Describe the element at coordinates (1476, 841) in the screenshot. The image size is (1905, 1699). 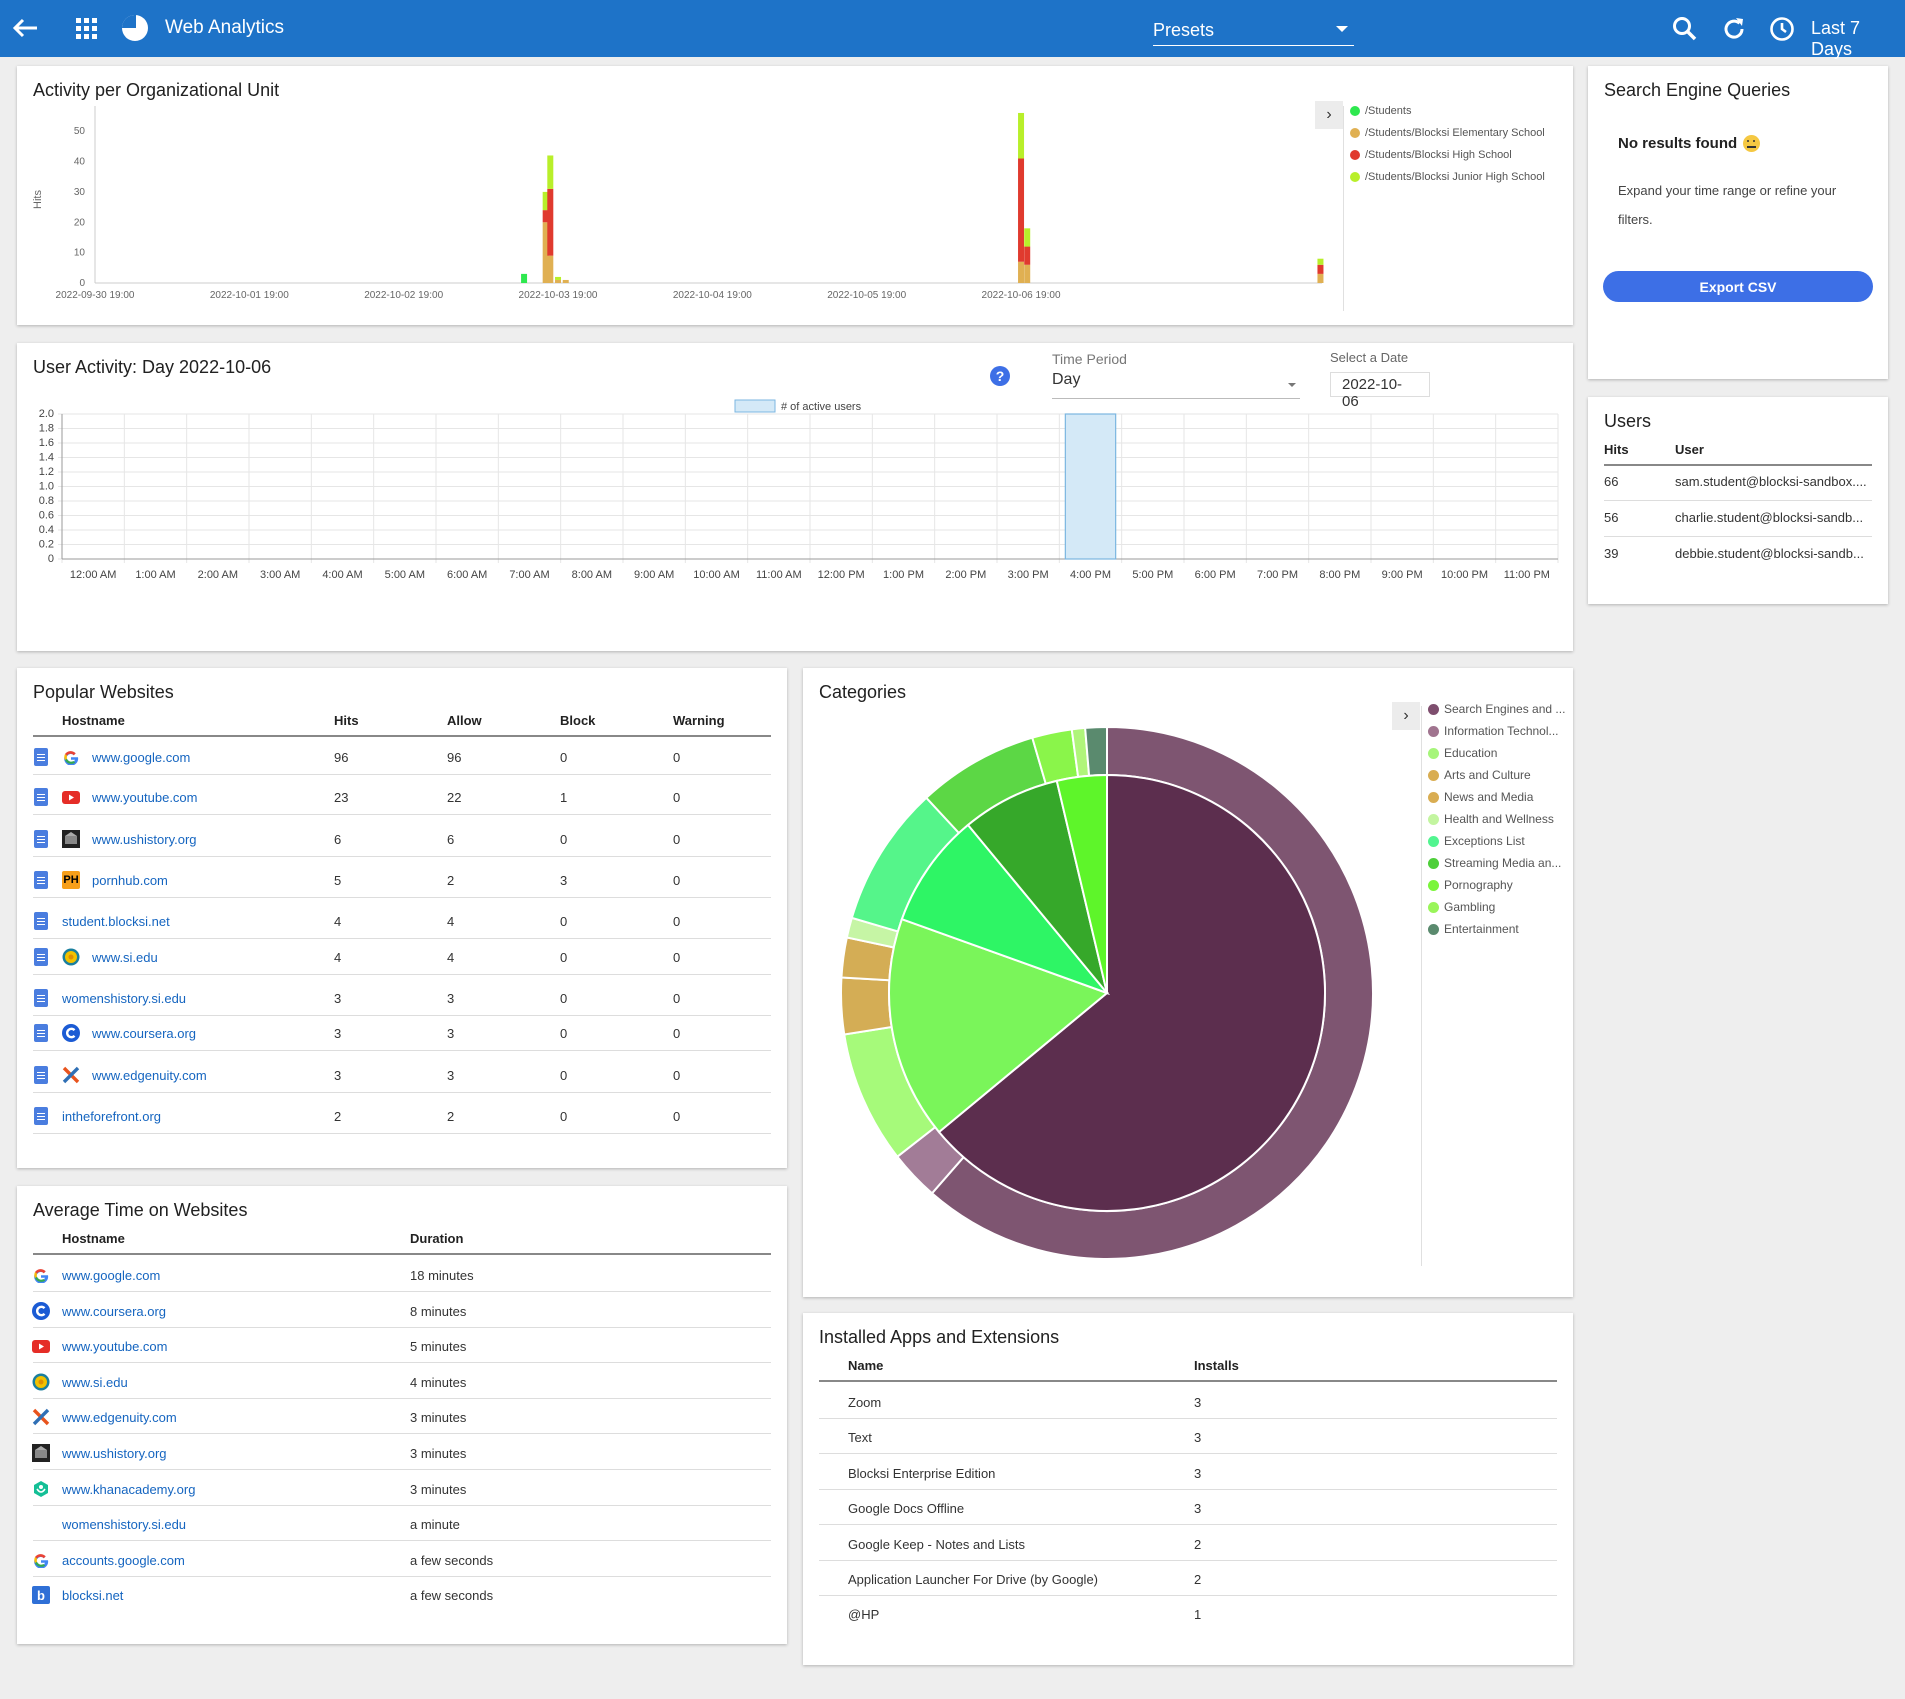
I see `legend-item: Exceptions List` at that location.